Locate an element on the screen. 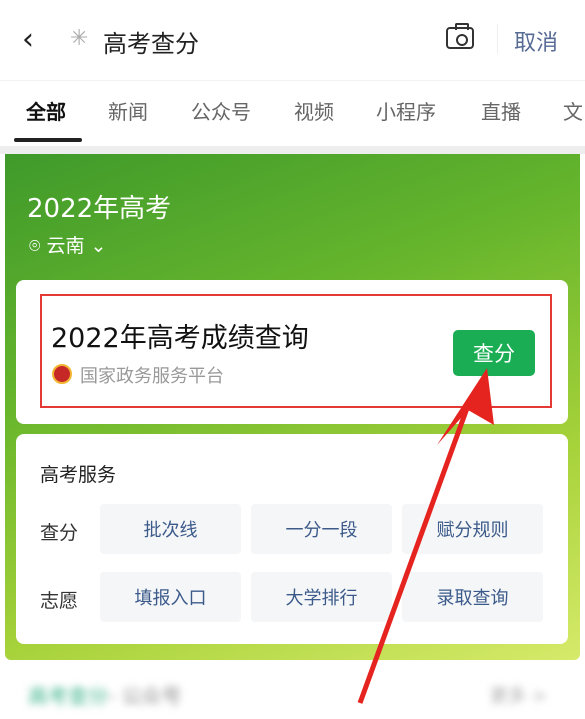 This screenshot has width=585, height=719. annotation-arrow is located at coordinates (425, 536).